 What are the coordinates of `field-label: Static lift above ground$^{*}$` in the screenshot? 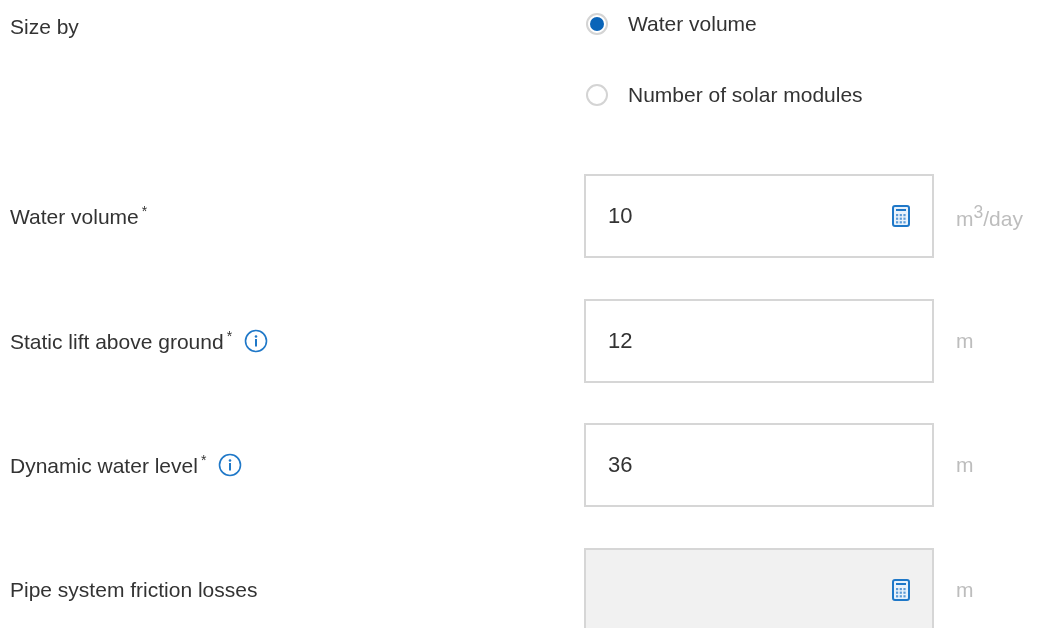 It's located at (121, 340).